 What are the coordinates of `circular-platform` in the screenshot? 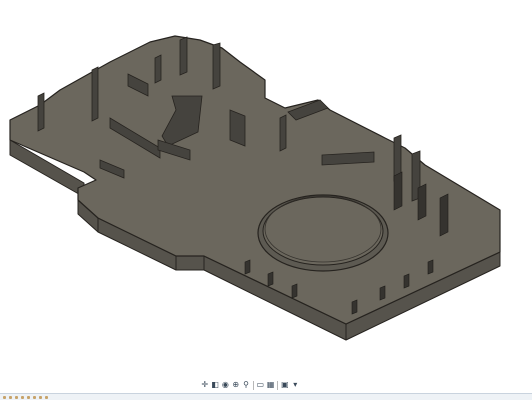 It's located at (323, 233).